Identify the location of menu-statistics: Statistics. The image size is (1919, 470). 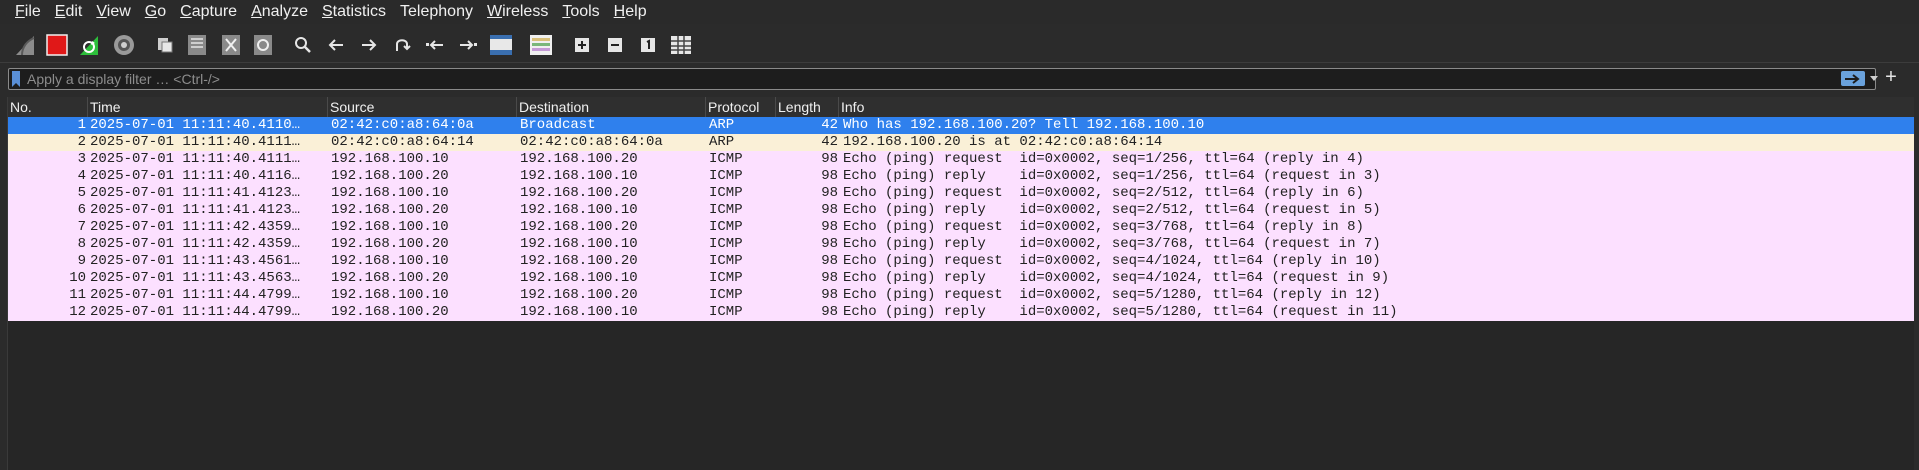
(354, 12).